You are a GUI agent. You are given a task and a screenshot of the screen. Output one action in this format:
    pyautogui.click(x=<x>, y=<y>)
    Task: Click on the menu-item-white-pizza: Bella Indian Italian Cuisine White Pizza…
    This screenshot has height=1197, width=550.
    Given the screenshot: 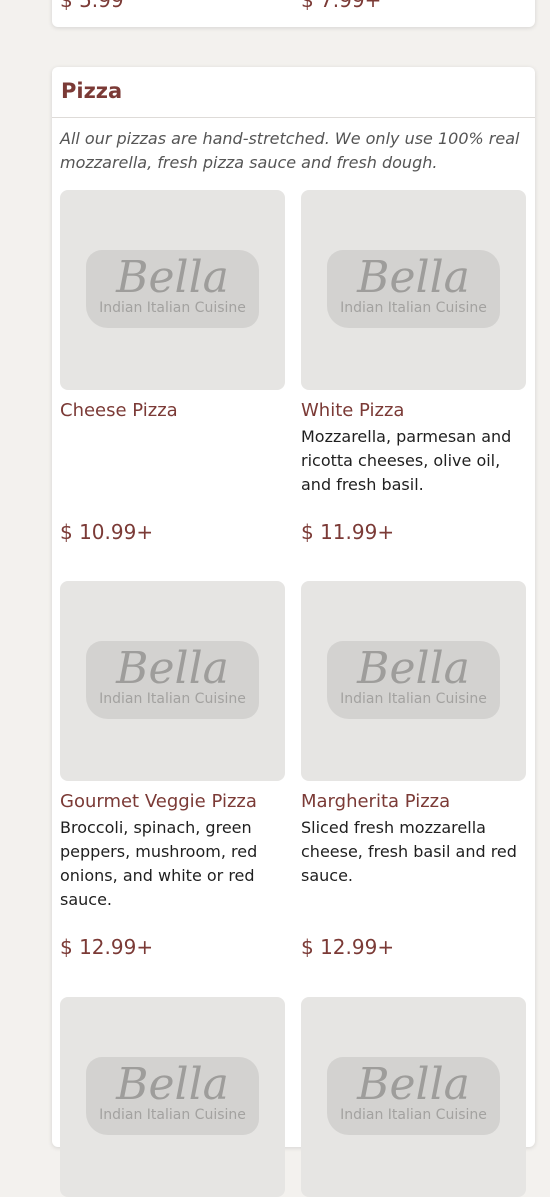 What is the action you would take?
    pyautogui.click(x=414, y=343)
    